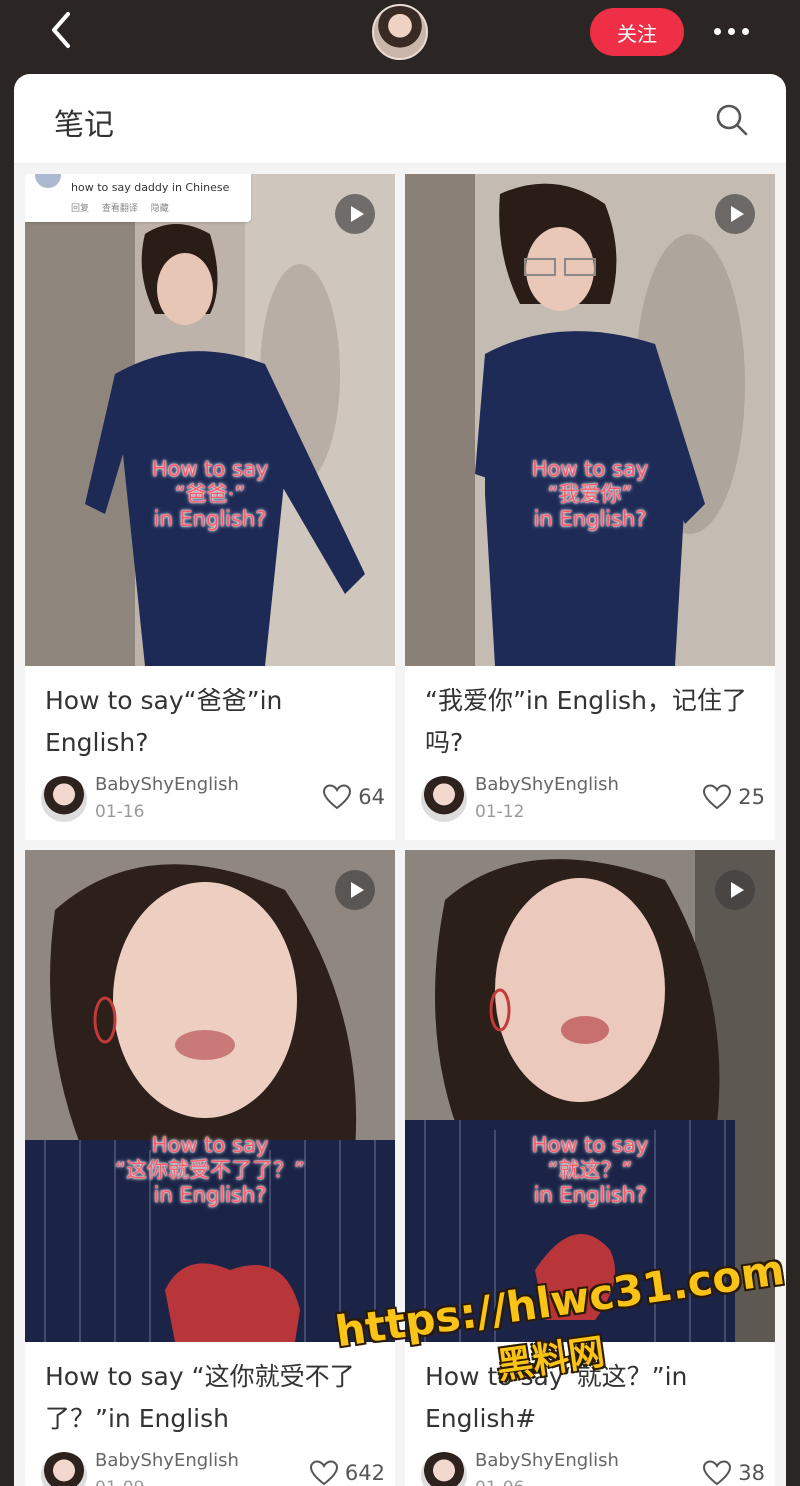 The height and width of the screenshot is (1486, 800). Describe the element at coordinates (595, 722) in the screenshot. I see `note-title: “我爱你”in English，记住了吗?` at that location.